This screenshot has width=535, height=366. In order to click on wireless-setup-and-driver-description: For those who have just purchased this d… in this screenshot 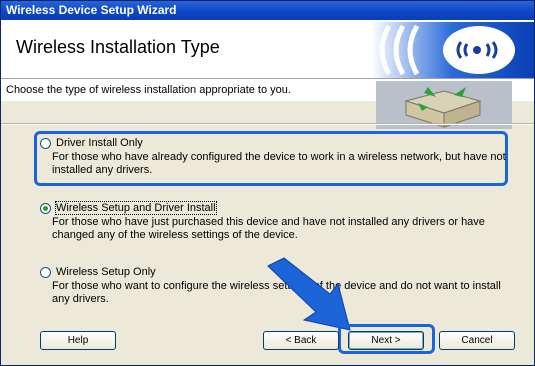, I will do `click(268, 228)`.